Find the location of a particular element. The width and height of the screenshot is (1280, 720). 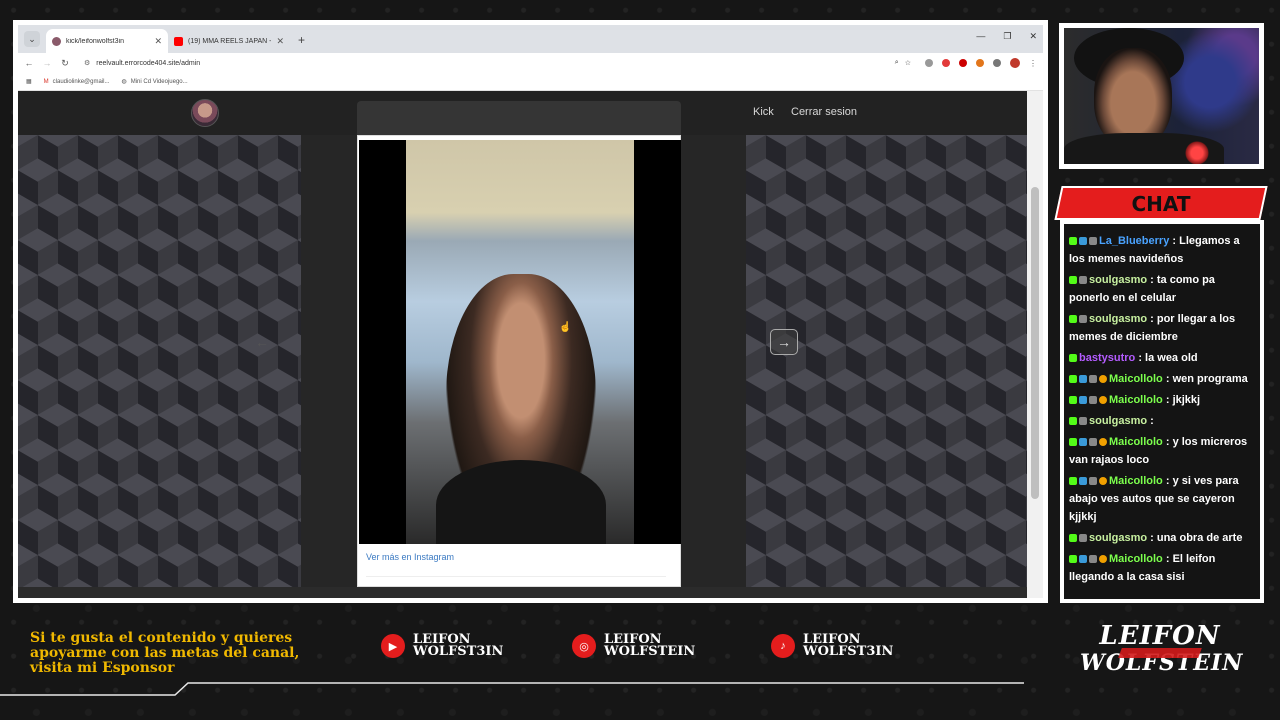

mouse-cursor-icon: ☝ is located at coordinates (565, 327).